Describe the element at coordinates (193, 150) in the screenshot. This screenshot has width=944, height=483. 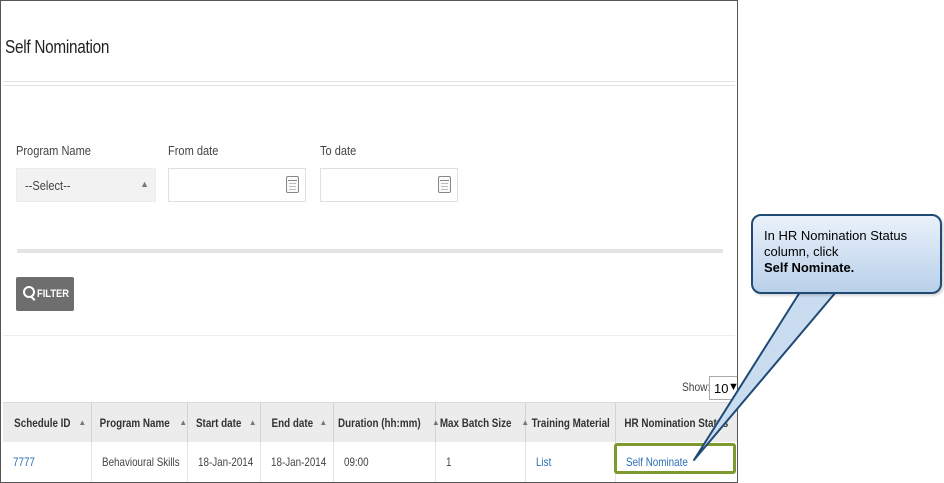
I see `from-date-label: From date` at that location.